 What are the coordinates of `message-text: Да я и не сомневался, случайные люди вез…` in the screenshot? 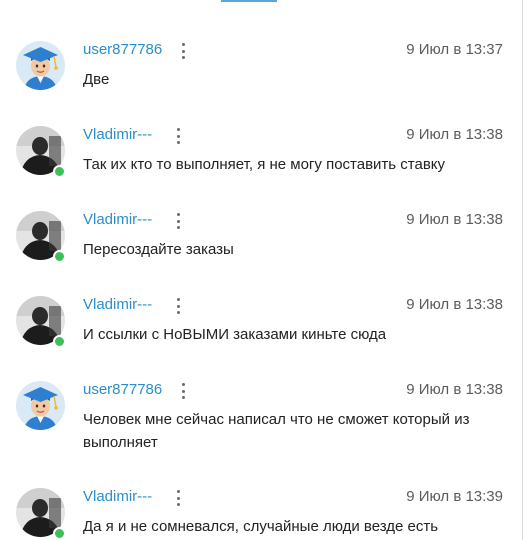 It's located at (261, 526).